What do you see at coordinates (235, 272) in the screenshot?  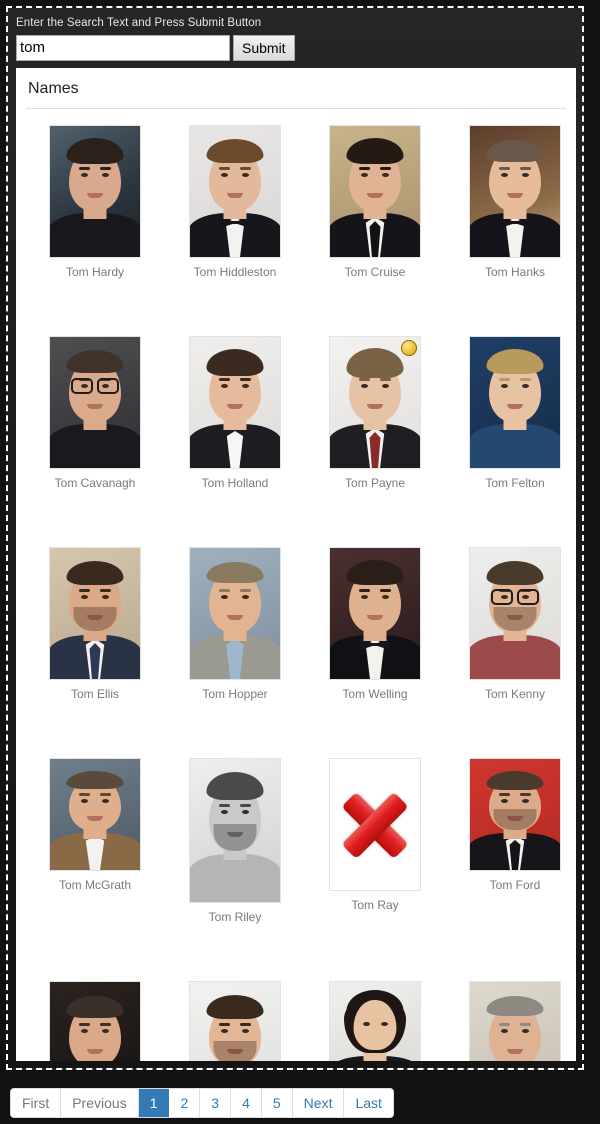 I see `person-name-label: Tom Hiddleston` at bounding box center [235, 272].